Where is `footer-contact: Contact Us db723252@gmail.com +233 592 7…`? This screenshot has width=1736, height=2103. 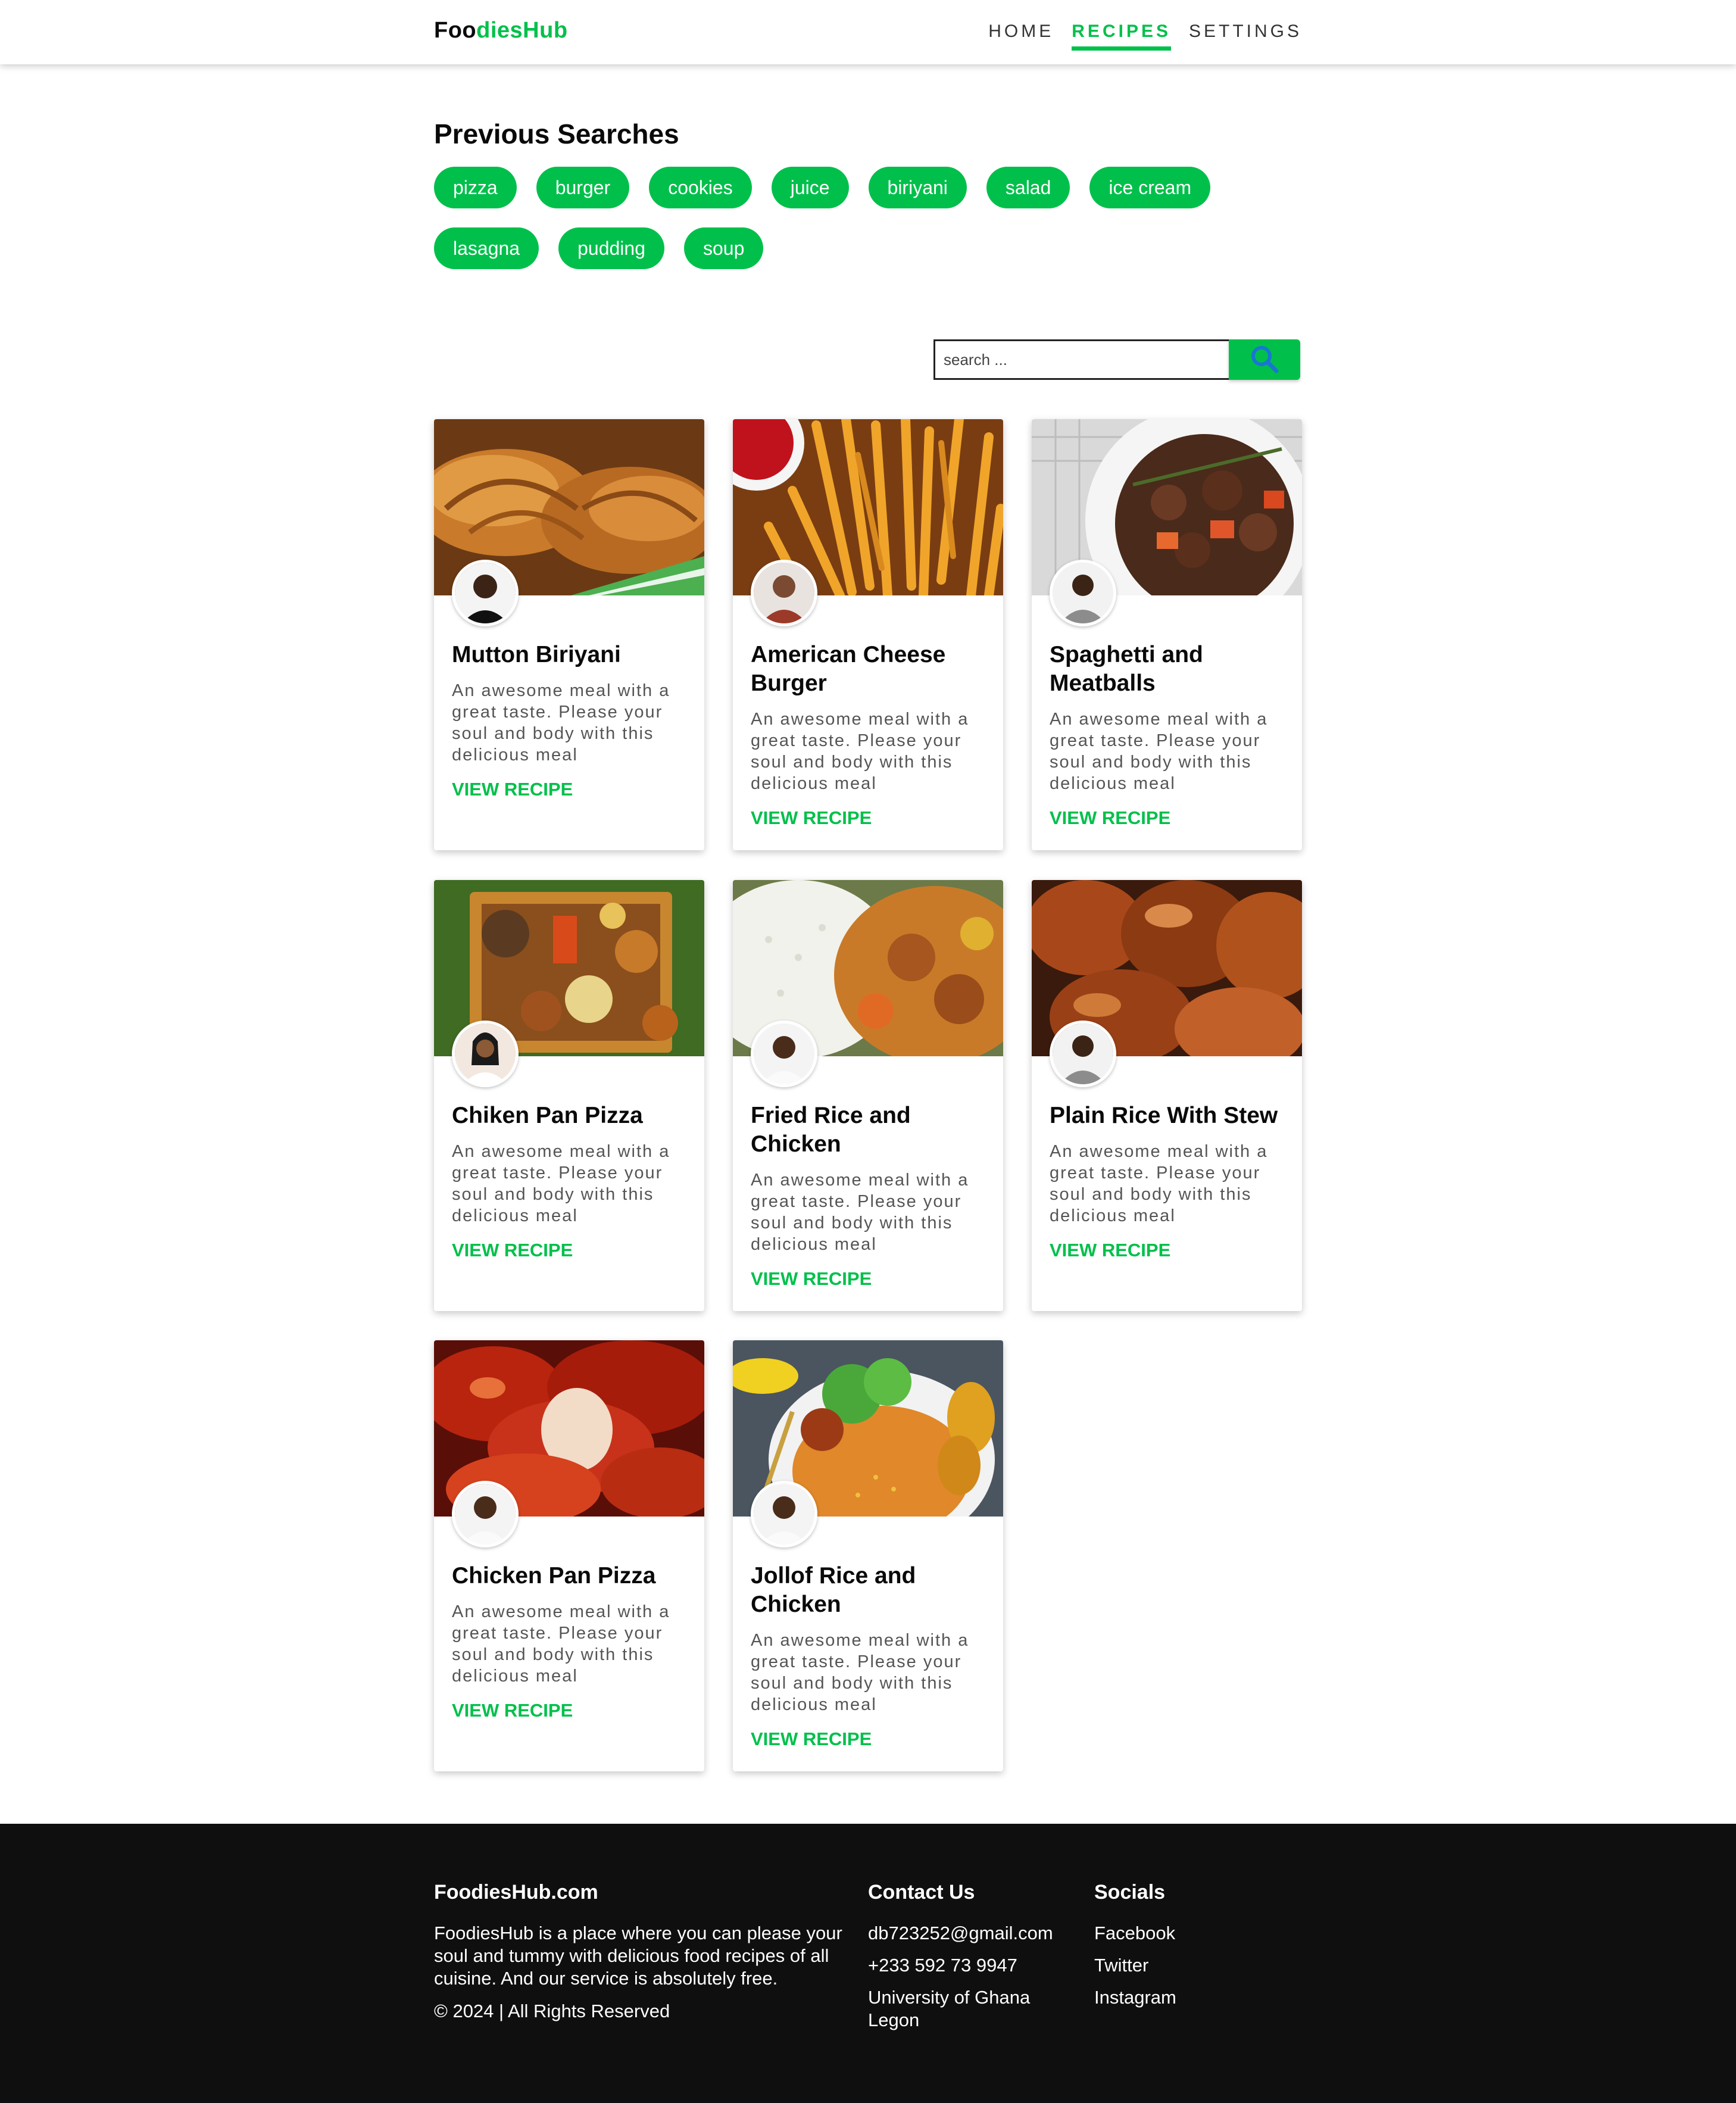 footer-contact: Contact Us db723252@gmail.com +233 592 7… is located at coordinates (969, 1961).